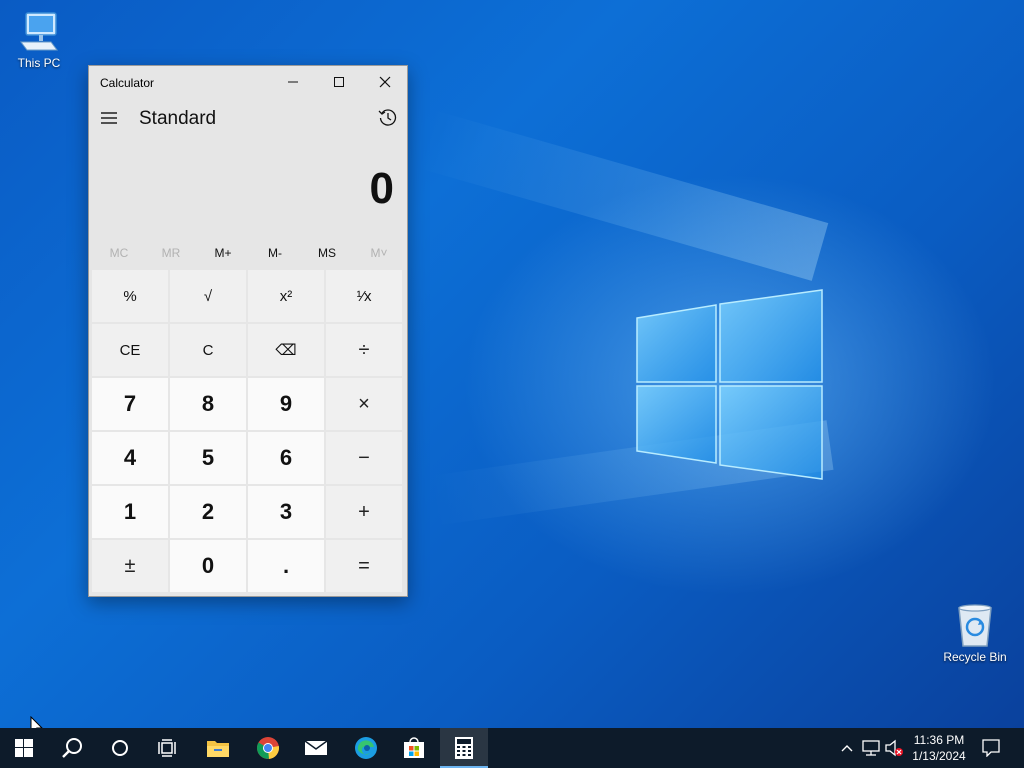 The image size is (1024, 768). What do you see at coordinates (130, 512) in the screenshot?
I see `digit-1-button: 1` at bounding box center [130, 512].